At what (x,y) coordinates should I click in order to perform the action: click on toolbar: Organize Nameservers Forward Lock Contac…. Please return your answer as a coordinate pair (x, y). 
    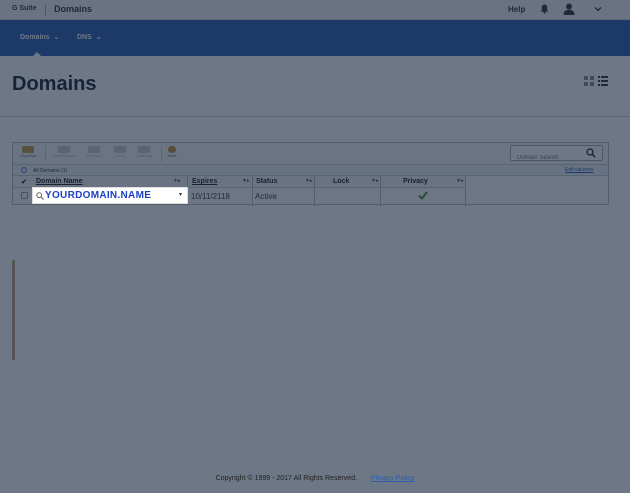
    Looking at the image, I should click on (310, 154).